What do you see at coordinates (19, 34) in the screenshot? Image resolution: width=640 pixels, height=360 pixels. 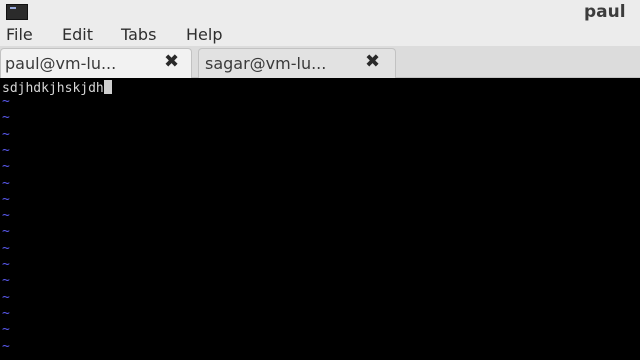 I see `menu-file: File` at bounding box center [19, 34].